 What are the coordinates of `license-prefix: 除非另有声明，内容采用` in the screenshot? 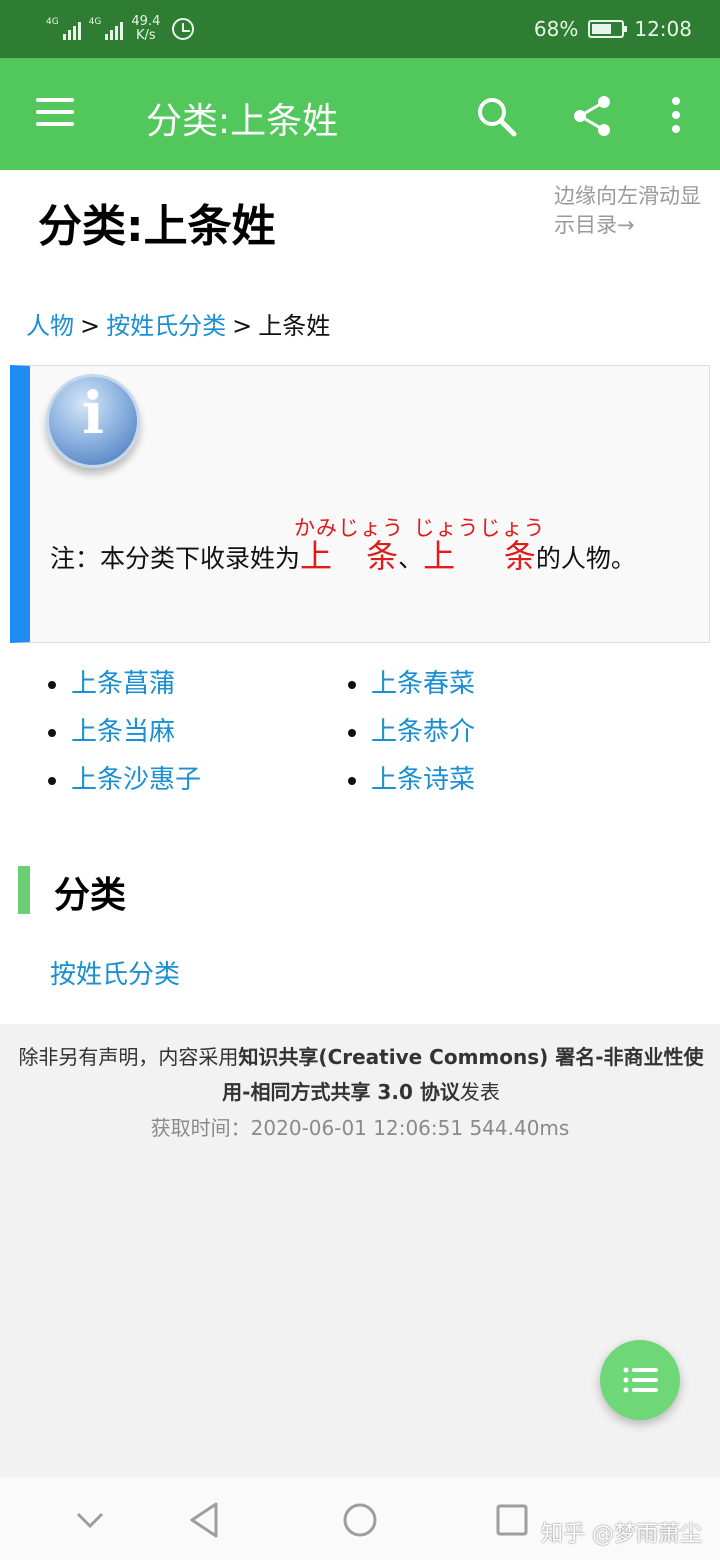 It's located at (128, 1057).